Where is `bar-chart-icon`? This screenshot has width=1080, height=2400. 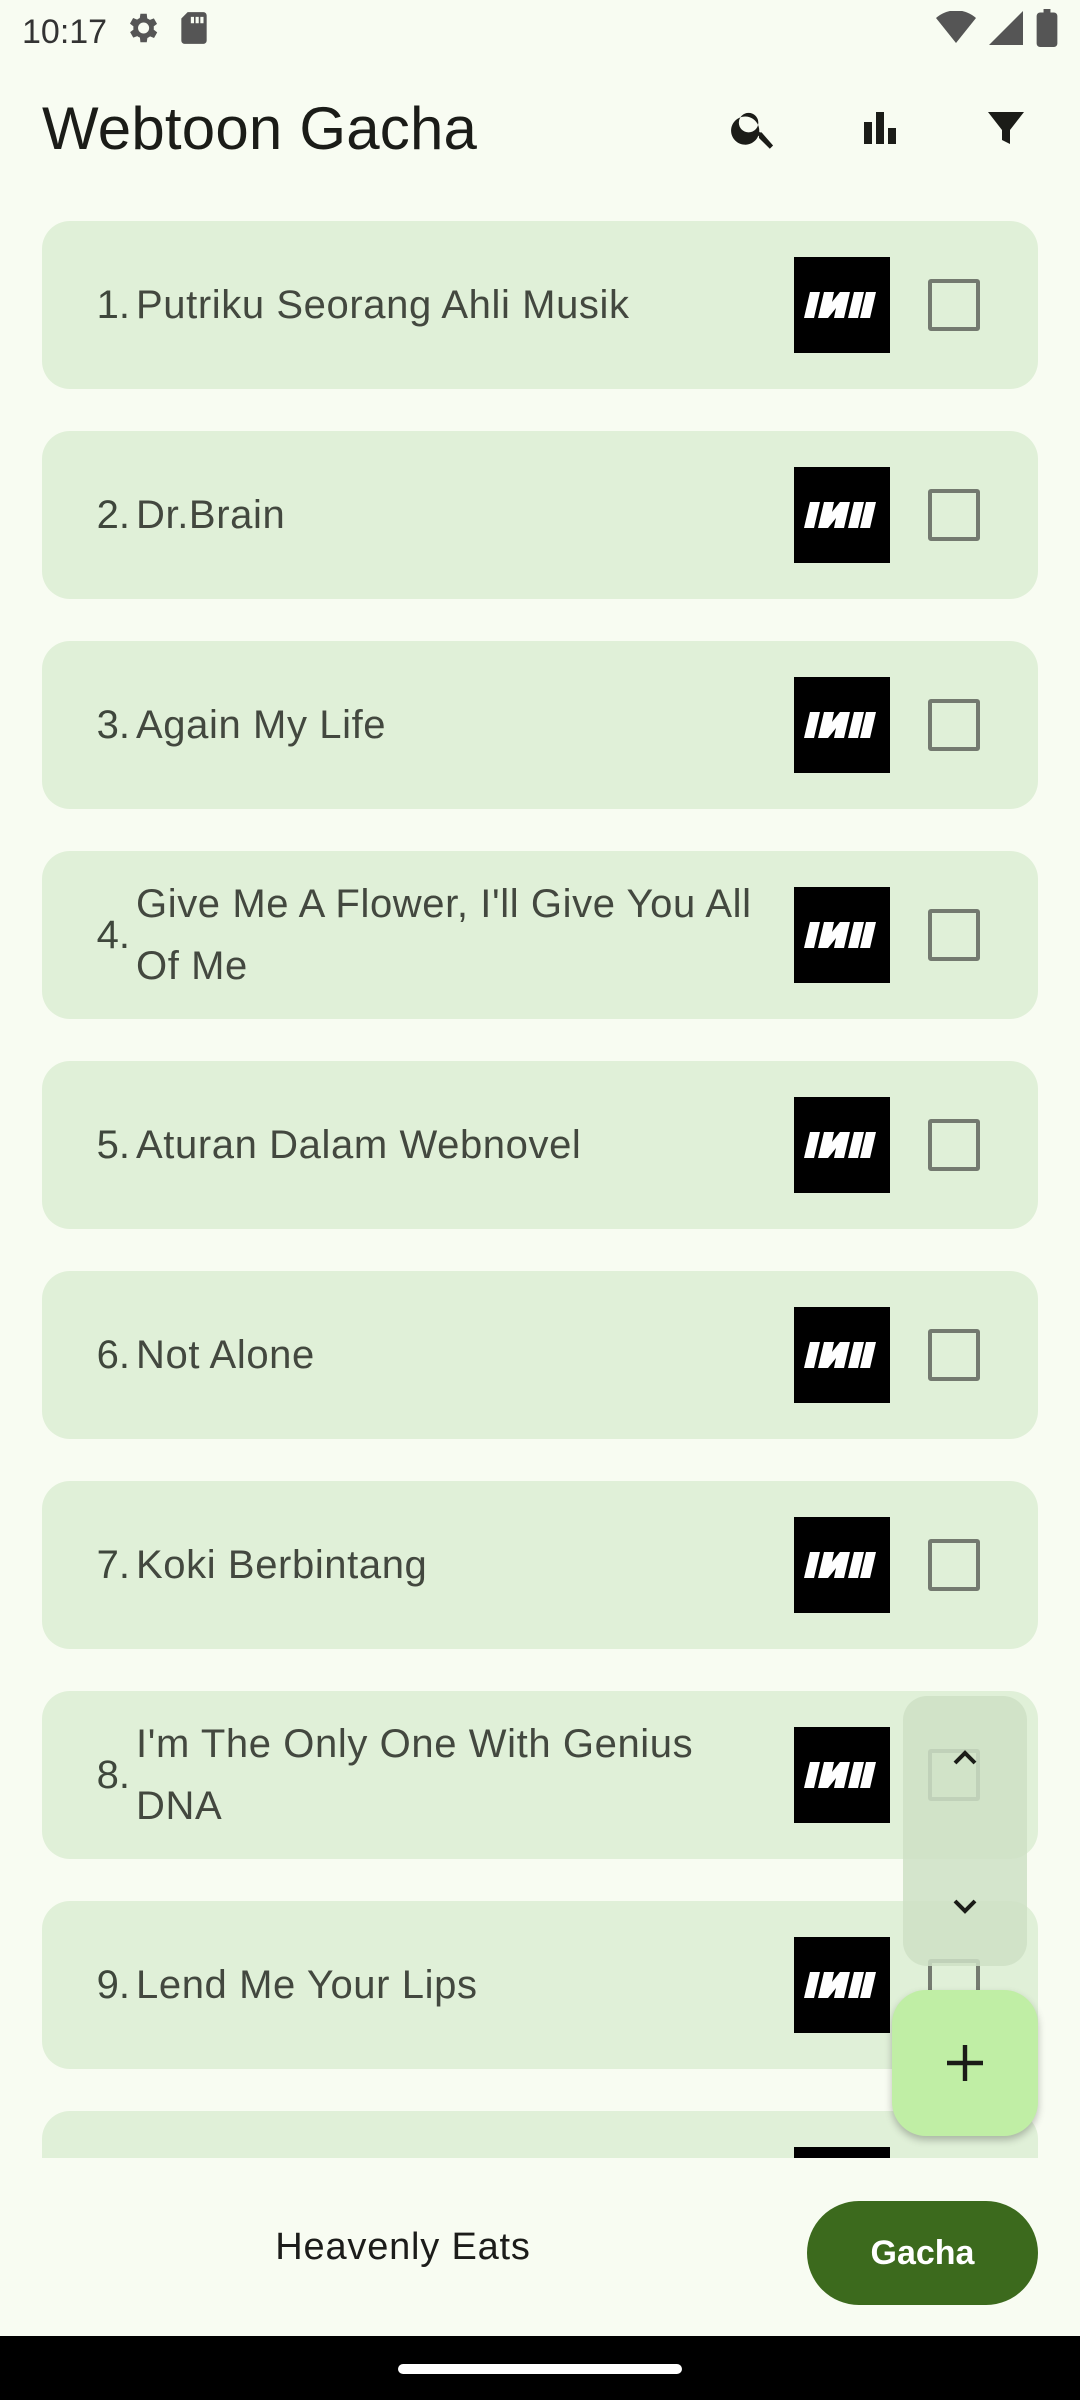
bar-chart-icon is located at coordinates (880, 128).